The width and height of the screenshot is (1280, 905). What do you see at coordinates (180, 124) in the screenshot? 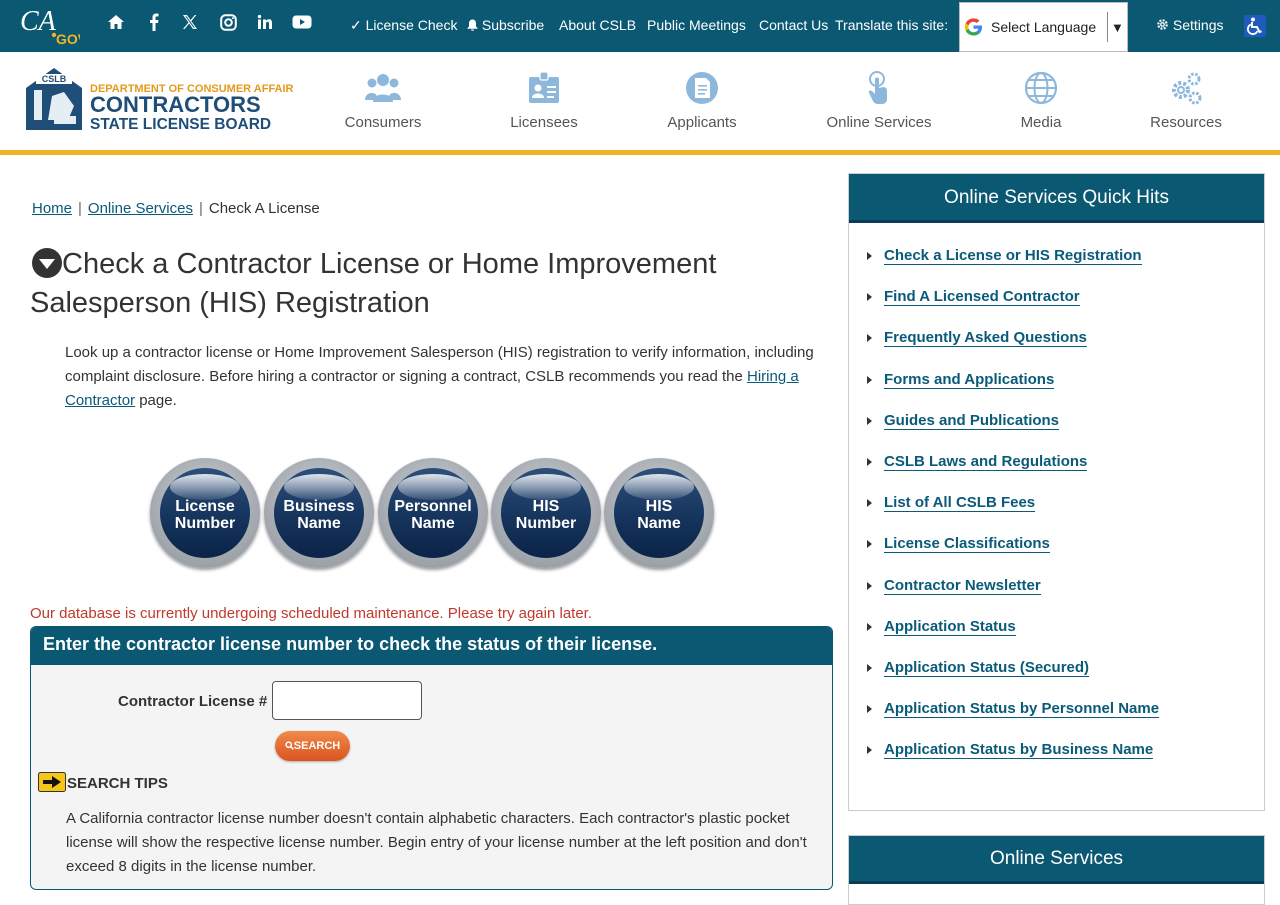
I see `logo-subtitle: STATE LICENSE BOARD` at bounding box center [180, 124].